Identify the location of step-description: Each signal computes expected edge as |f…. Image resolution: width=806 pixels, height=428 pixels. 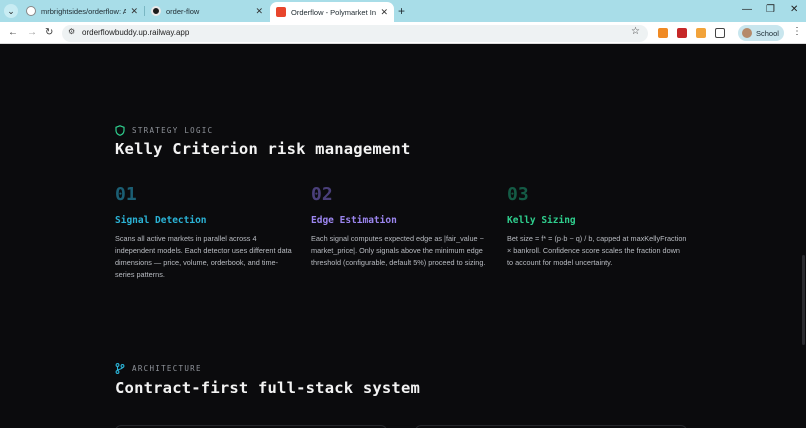
(398, 250).